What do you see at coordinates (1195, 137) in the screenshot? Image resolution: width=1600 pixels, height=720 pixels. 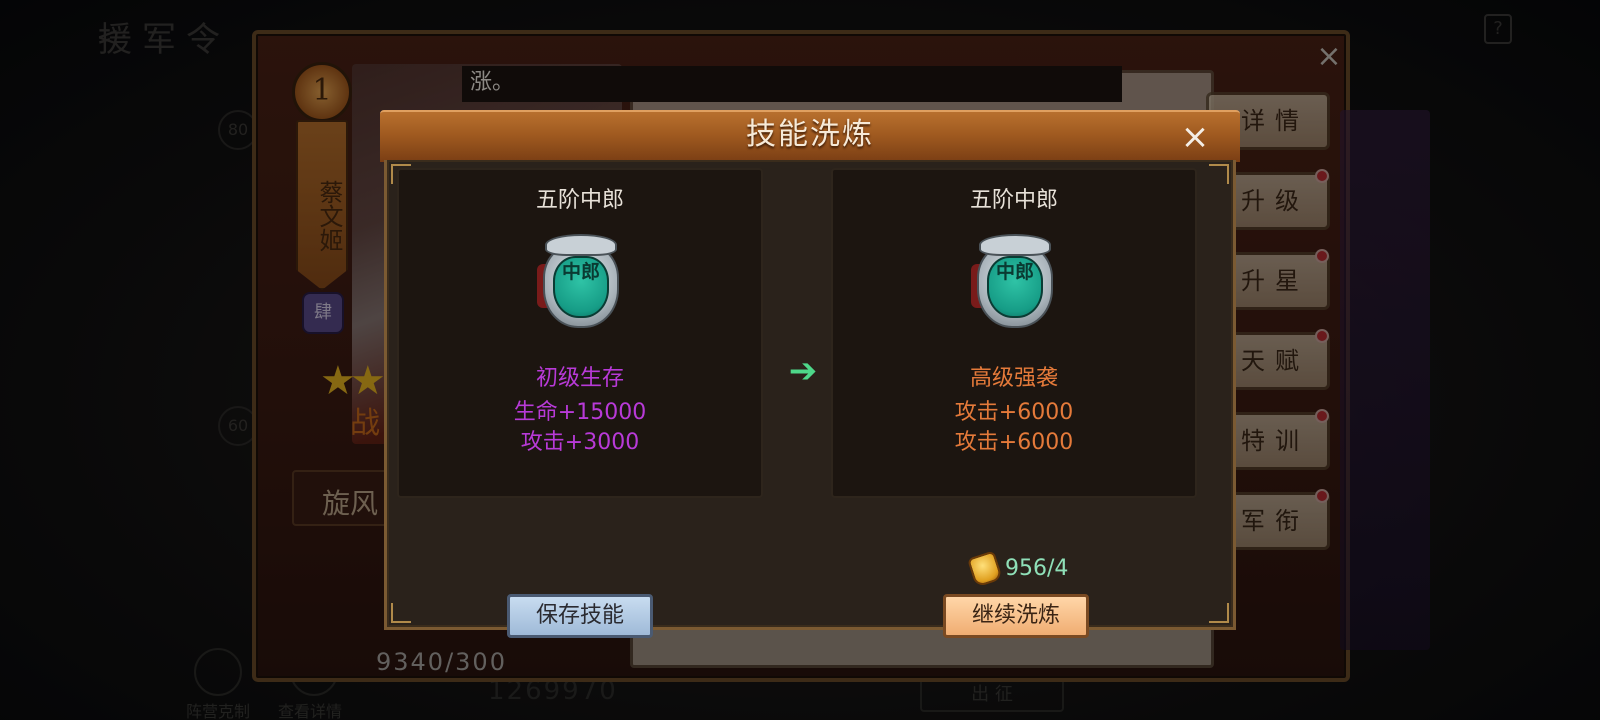 I see `close-icon: ×` at bounding box center [1195, 137].